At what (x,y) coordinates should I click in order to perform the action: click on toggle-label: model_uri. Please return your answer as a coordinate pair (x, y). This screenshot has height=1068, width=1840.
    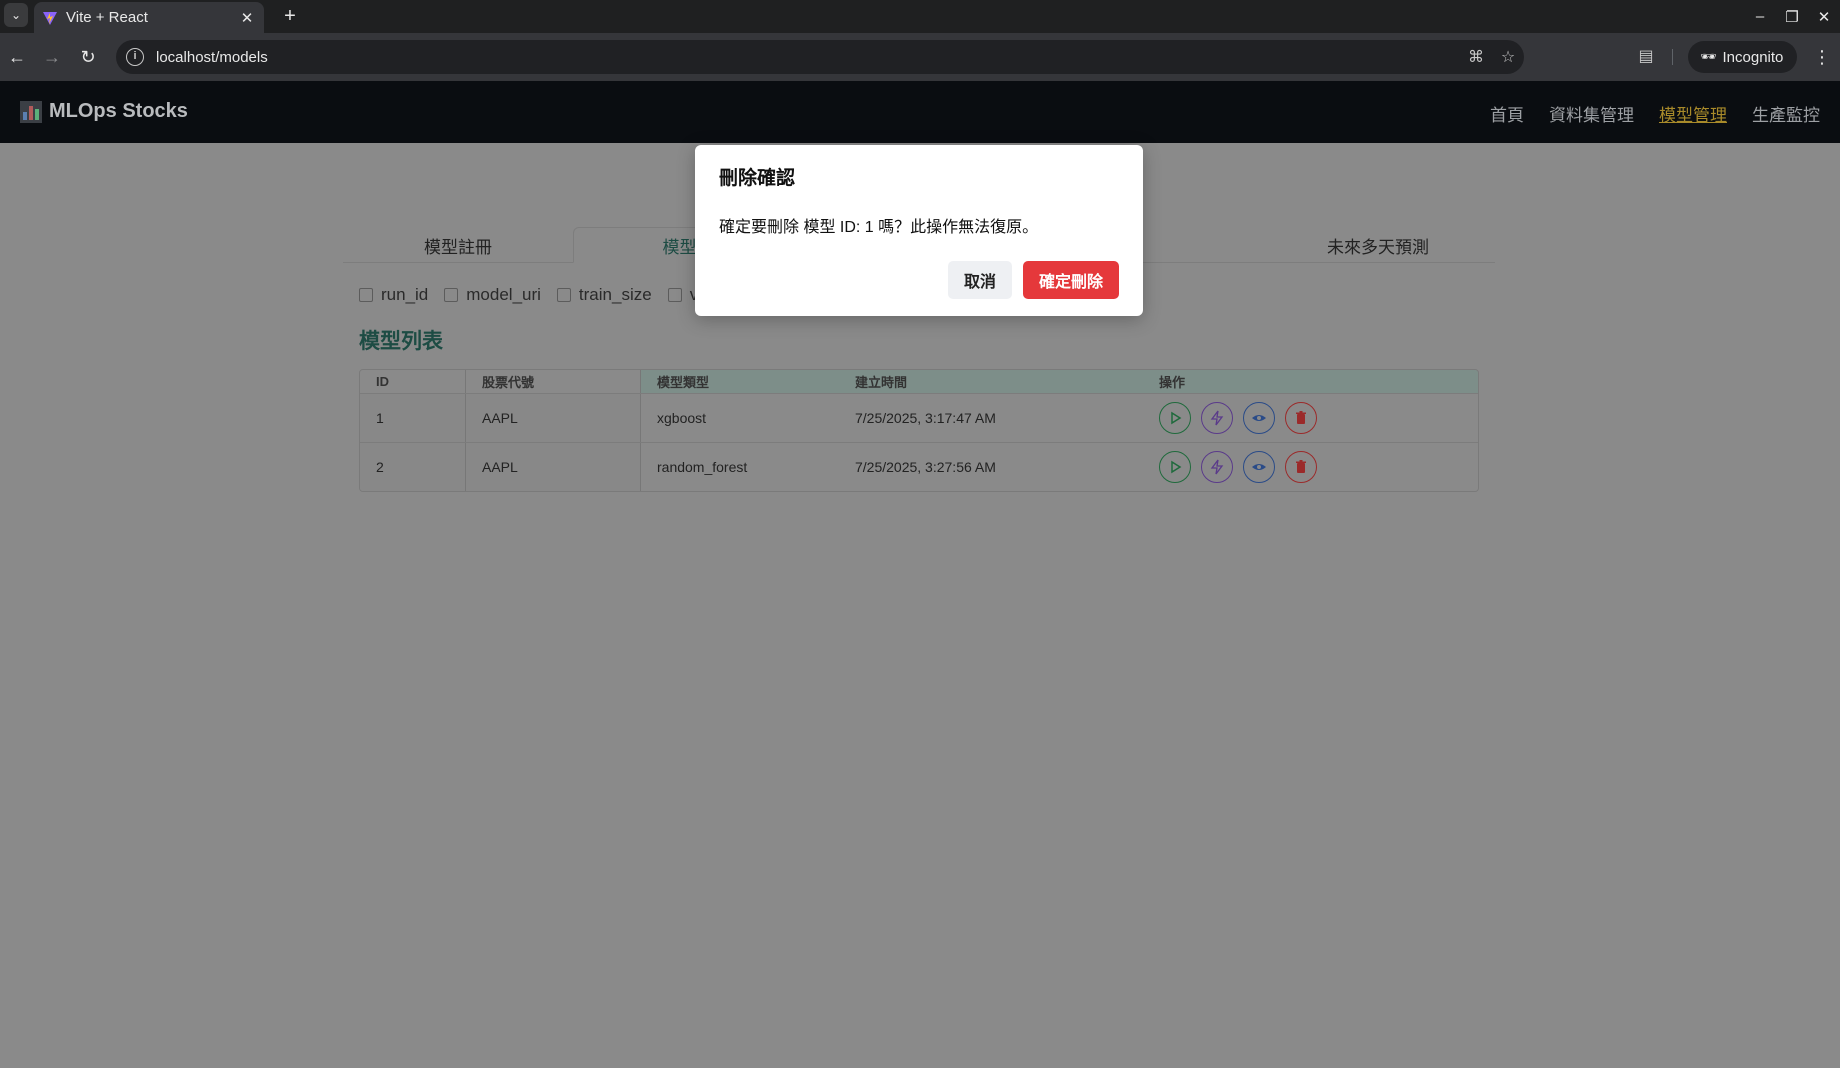
    Looking at the image, I should click on (503, 294).